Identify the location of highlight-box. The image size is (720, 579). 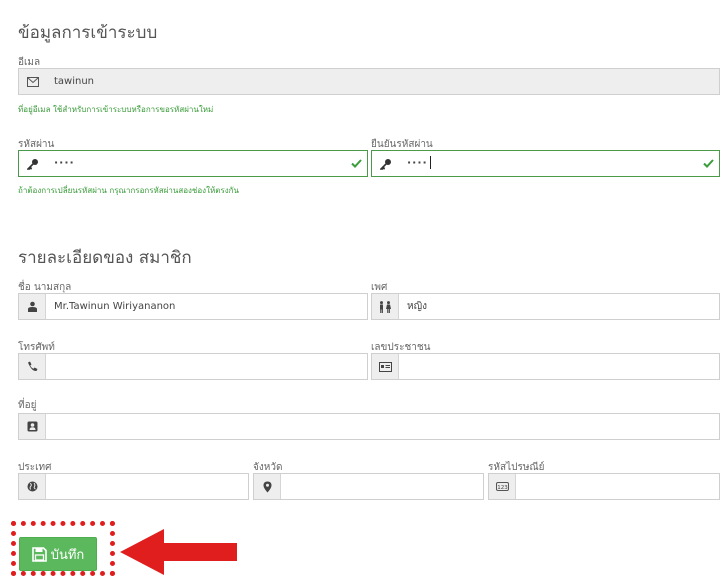
(63, 548).